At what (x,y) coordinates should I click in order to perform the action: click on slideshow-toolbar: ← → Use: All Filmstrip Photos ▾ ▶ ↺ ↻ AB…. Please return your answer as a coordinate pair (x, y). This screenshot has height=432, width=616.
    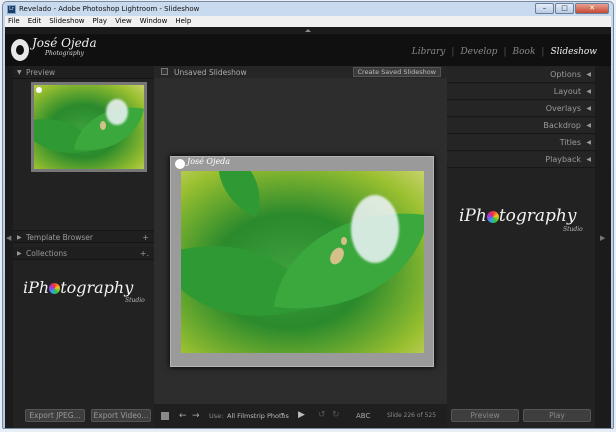
    Looking at the image, I should click on (300, 416).